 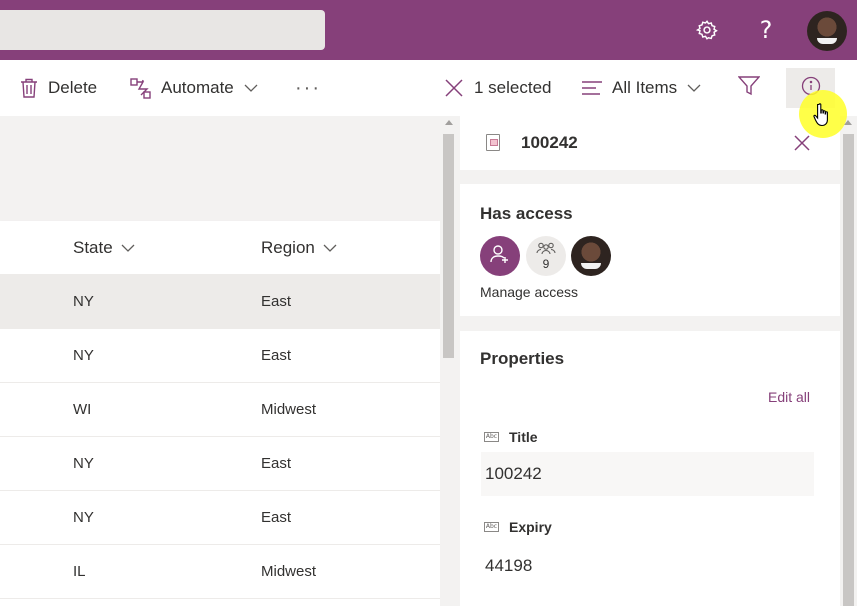 I want to click on list-view-icon, so click(x=592, y=88).